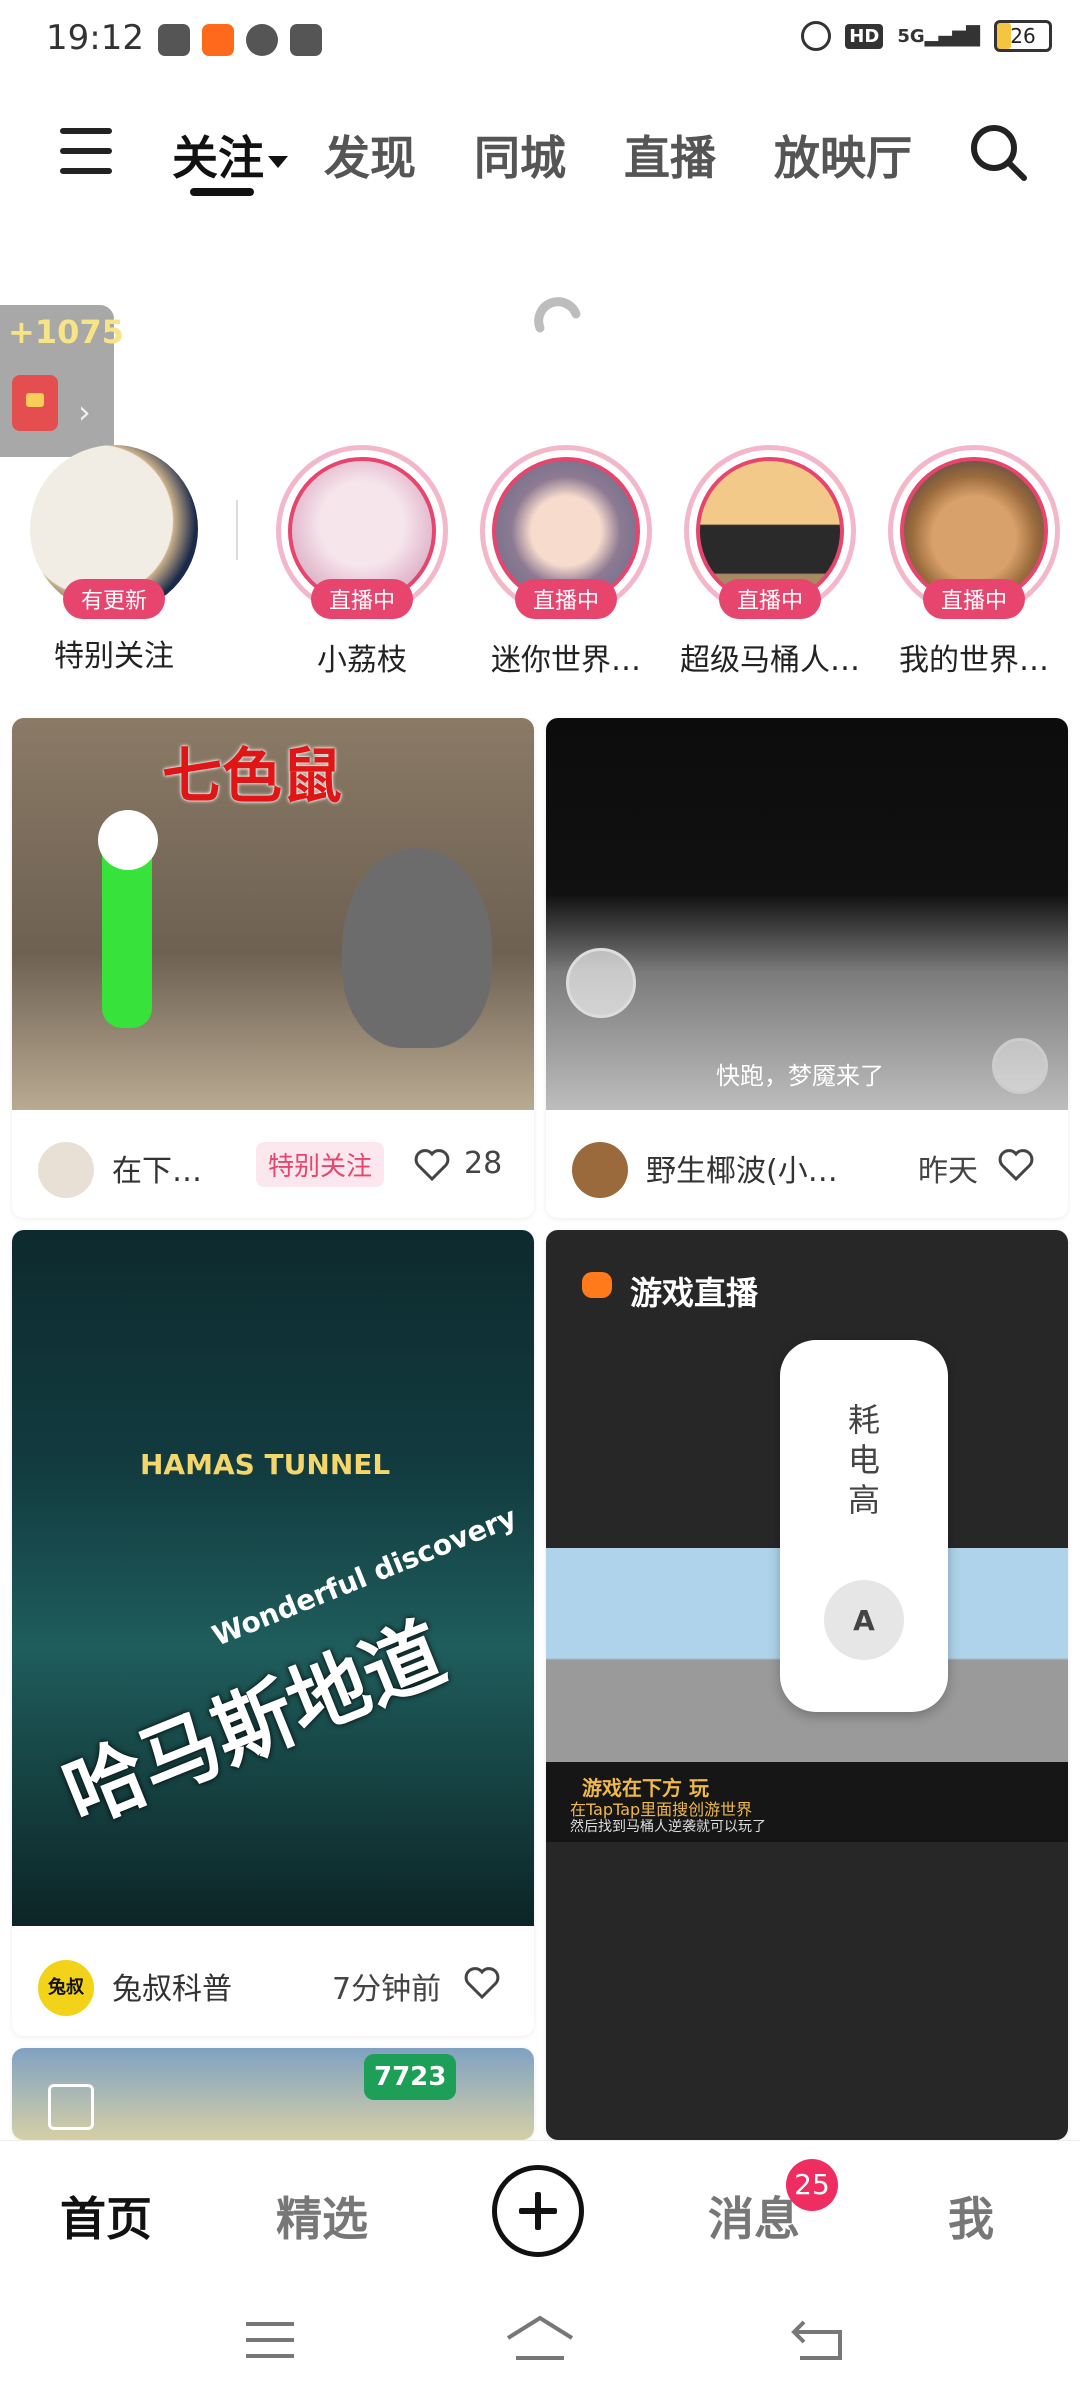  Describe the element at coordinates (106, 2216) in the screenshot. I see `nav-home: 首页` at that location.